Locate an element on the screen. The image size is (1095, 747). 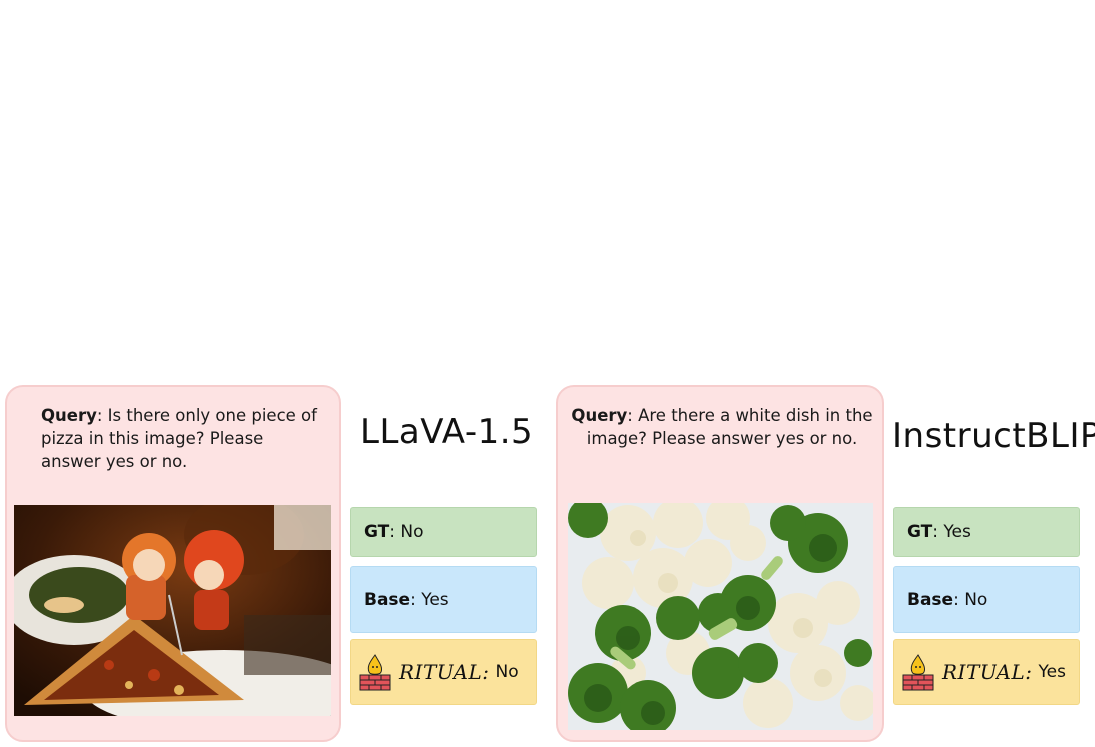
model-title: InstructBLIP is located at coordinates (993, 436).